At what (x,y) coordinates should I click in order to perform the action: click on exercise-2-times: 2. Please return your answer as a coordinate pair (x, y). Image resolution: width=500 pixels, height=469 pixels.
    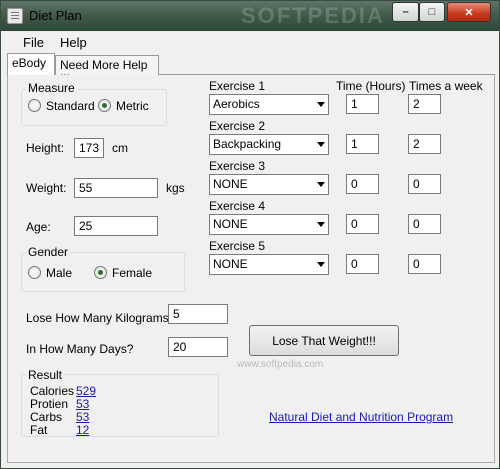
    Looking at the image, I should click on (424, 144).